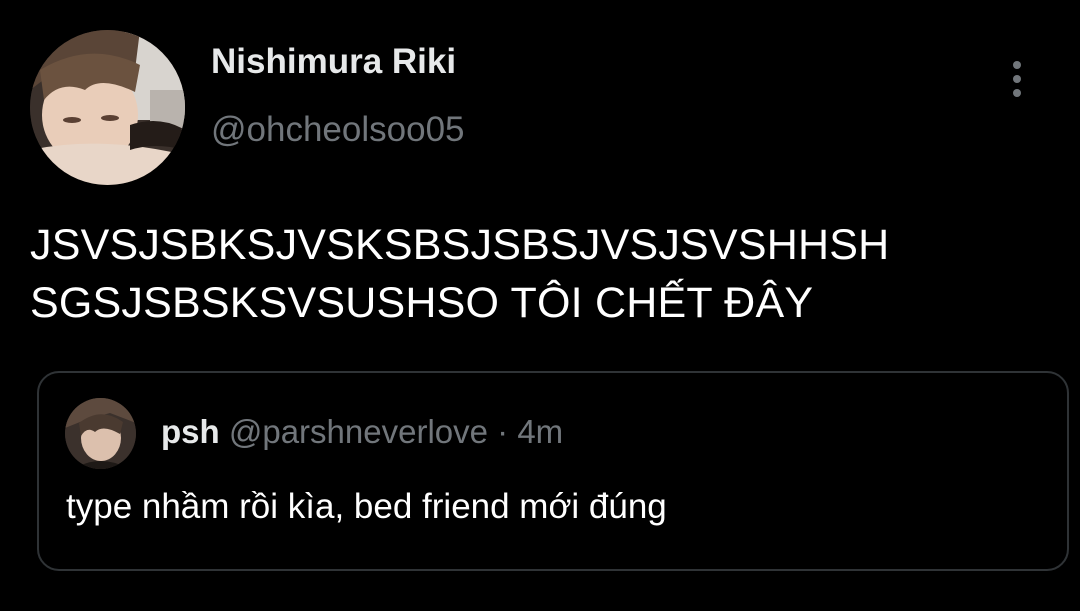 The image size is (1080, 611). I want to click on quoted-author-avatar, so click(100, 433).